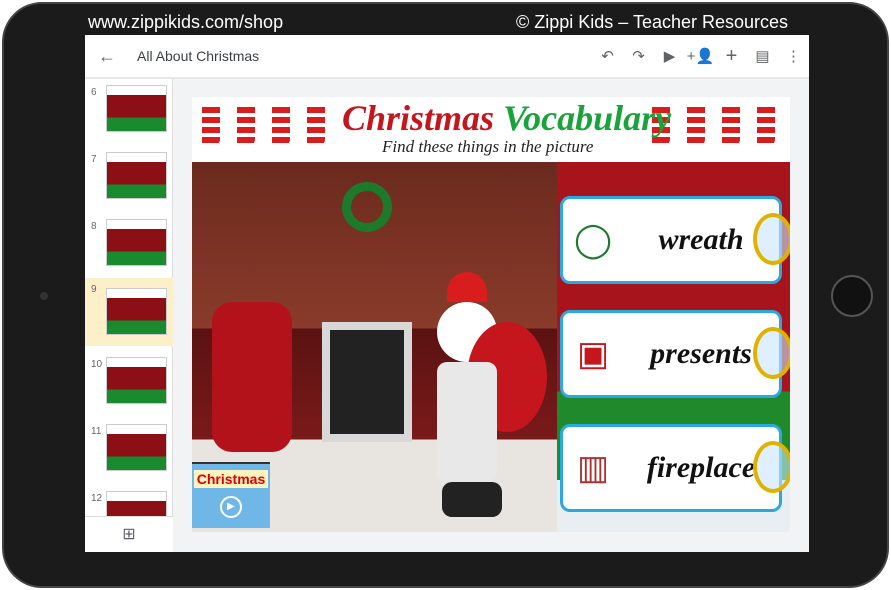 This screenshot has width=891, height=590. I want to click on divider, so click(447, 78).